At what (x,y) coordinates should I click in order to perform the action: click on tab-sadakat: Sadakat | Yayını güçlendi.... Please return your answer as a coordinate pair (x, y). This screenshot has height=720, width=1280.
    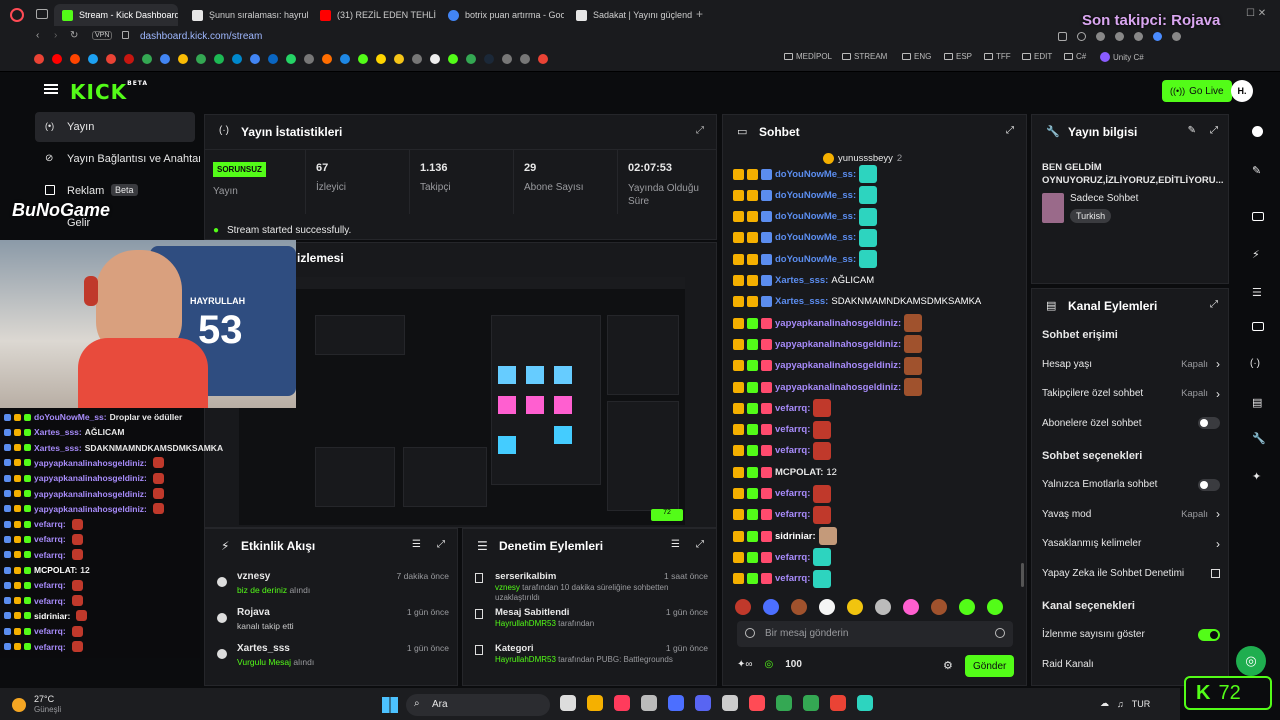
    Looking at the image, I should click on (630, 15).